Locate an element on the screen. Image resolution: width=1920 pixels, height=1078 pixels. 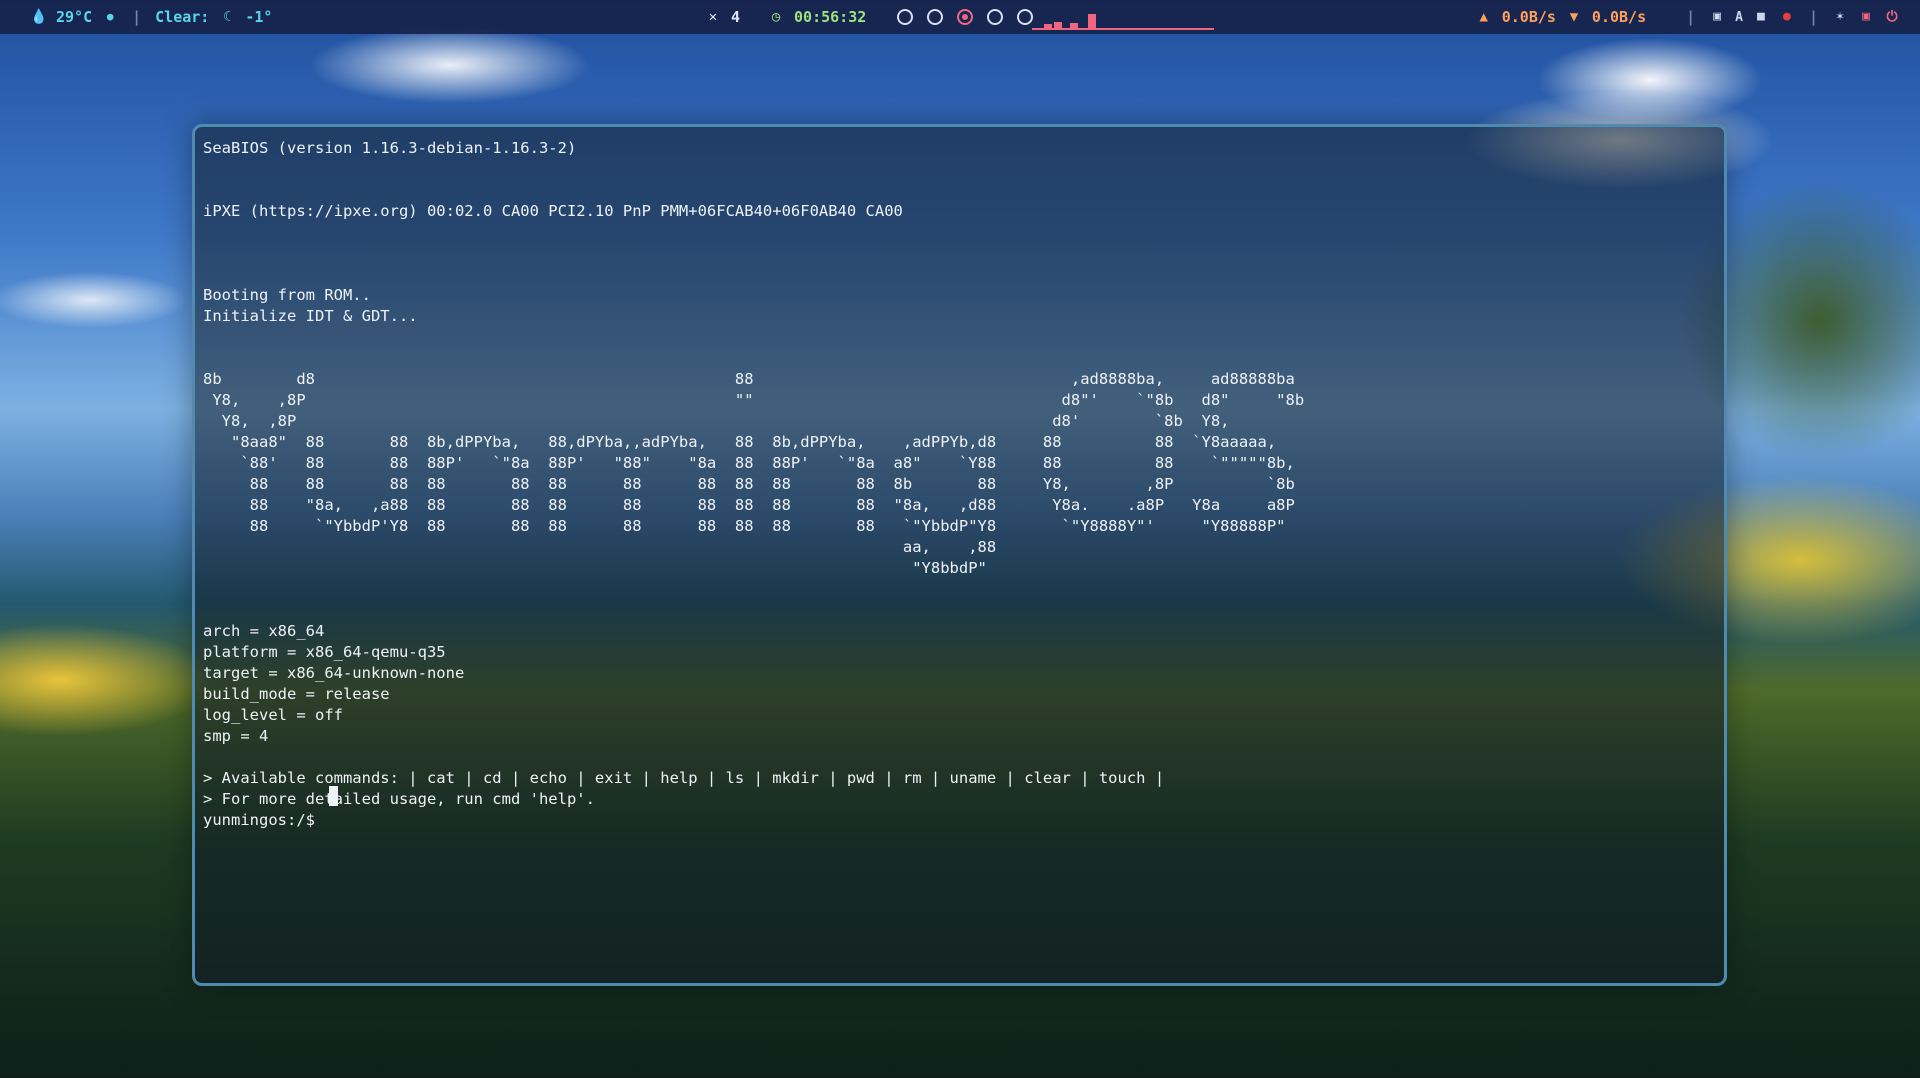
upload-rate: 0.0B/s is located at coordinates (1528, 17).